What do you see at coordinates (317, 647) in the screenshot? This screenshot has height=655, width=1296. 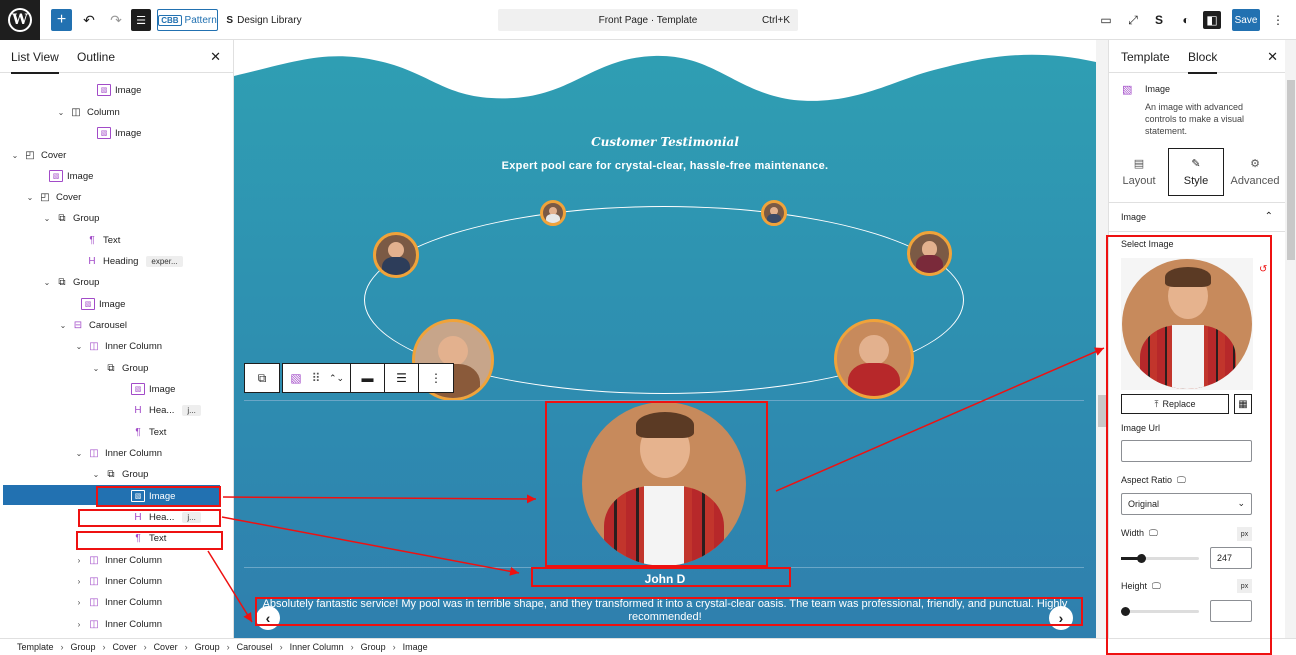 I see `breadcrumb-item: Inner Column` at bounding box center [317, 647].